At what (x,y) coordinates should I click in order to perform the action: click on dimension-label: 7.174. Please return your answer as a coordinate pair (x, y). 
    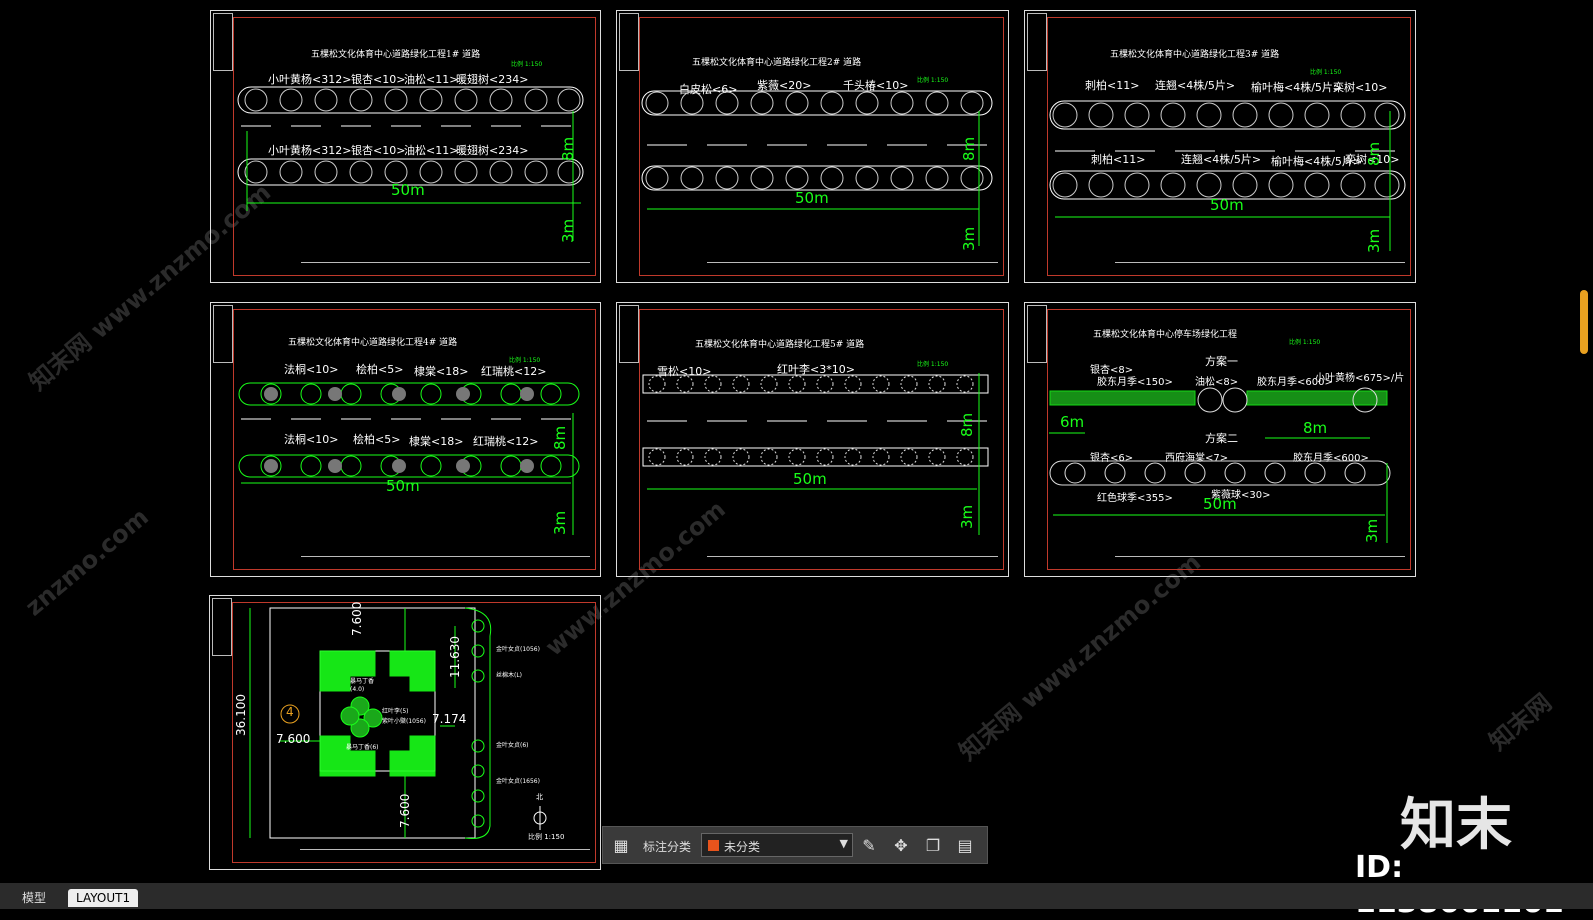
    Looking at the image, I should click on (449, 719).